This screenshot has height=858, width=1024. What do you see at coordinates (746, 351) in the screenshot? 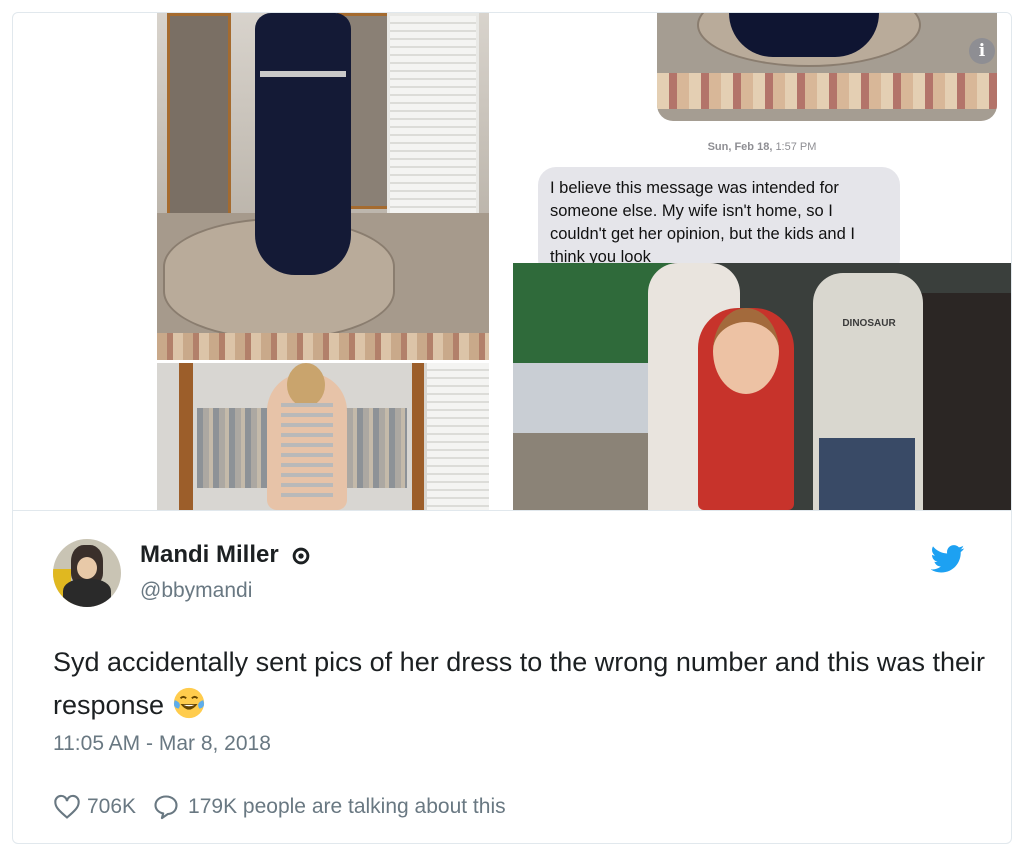
I see `kid-face` at bounding box center [746, 351].